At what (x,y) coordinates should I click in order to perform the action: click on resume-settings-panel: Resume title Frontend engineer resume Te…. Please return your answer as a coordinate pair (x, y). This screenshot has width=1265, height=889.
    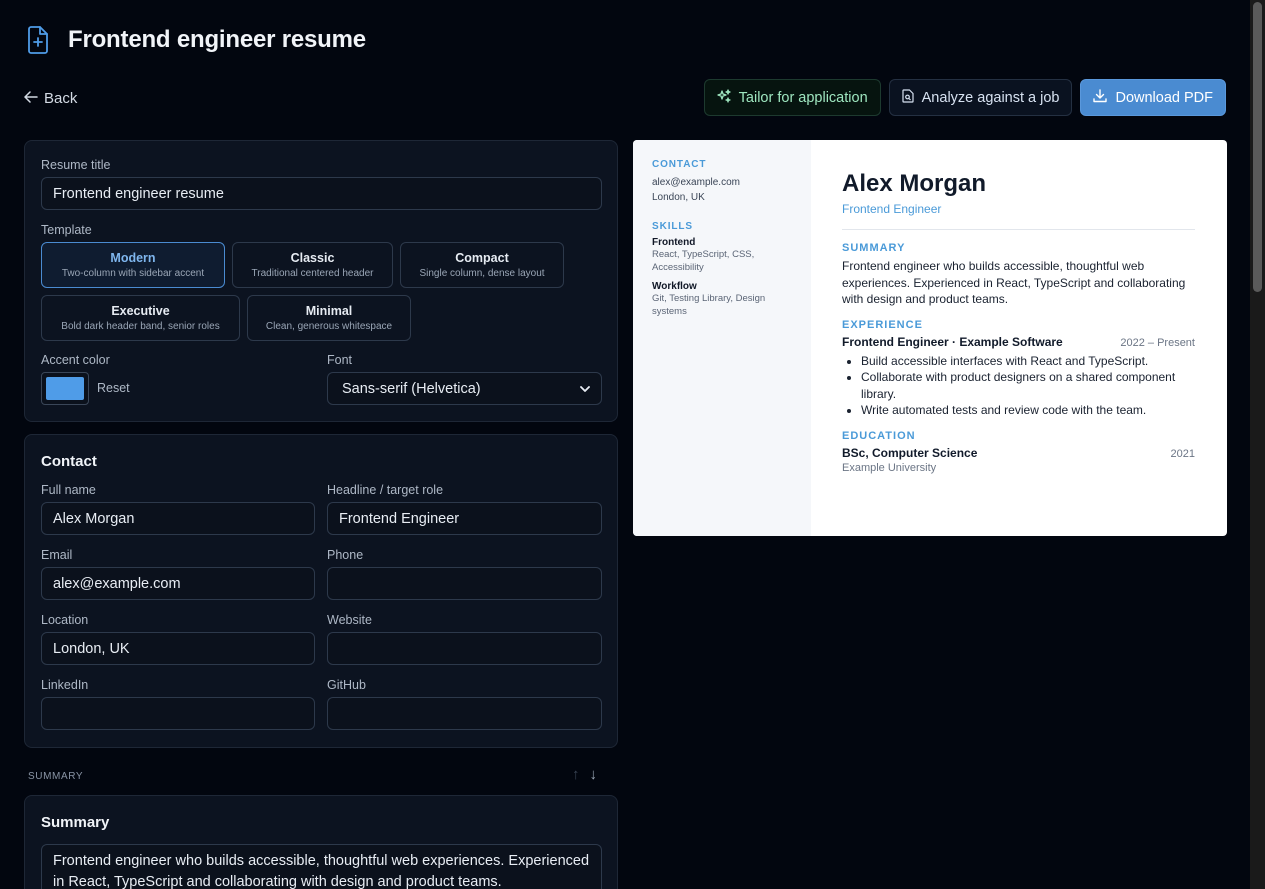
    Looking at the image, I should click on (321, 281).